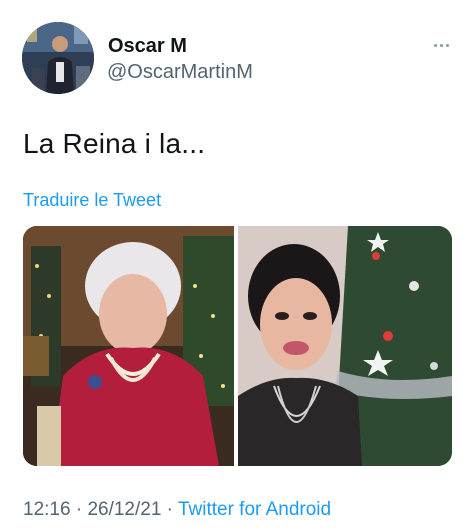  Describe the element at coordinates (124, 509) in the screenshot. I see `tweet-date: 26/12/21` at that location.